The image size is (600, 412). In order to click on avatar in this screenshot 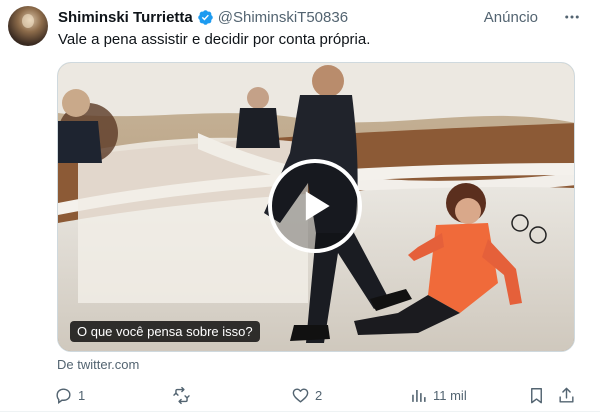, I will do `click(28, 26)`.